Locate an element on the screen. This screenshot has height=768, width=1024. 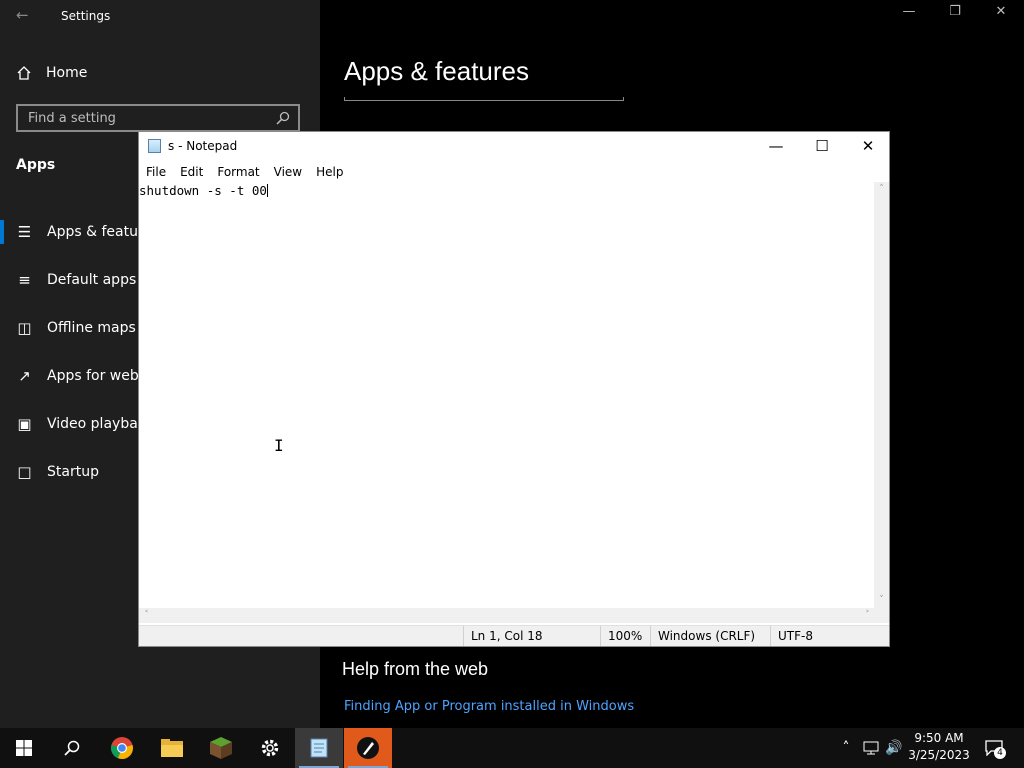
vertical-scrollbar: ˄ ˅ is located at coordinates (881, 395).